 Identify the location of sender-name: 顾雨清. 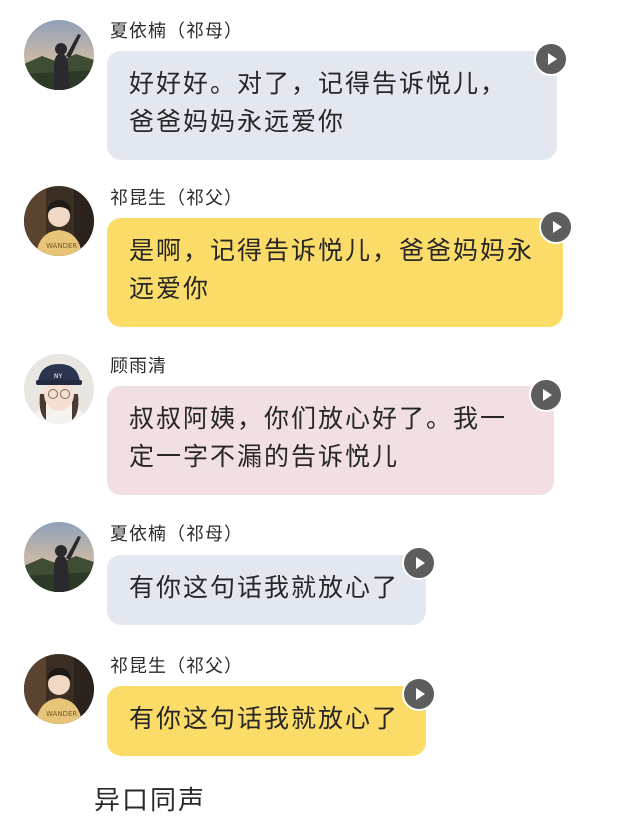
(138, 366).